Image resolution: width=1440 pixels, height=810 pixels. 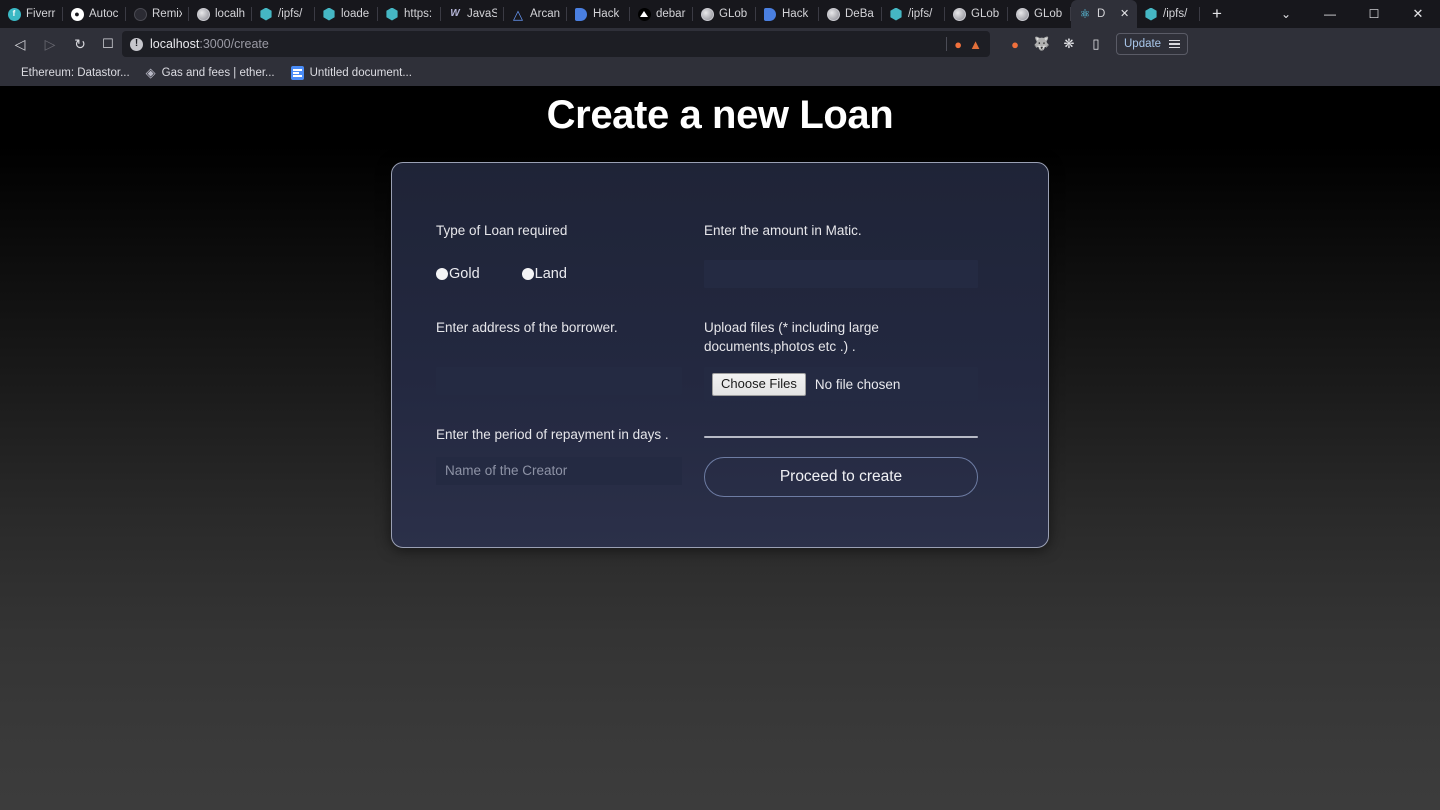 I want to click on tab-label: Fiverr, so click(x=41, y=14).